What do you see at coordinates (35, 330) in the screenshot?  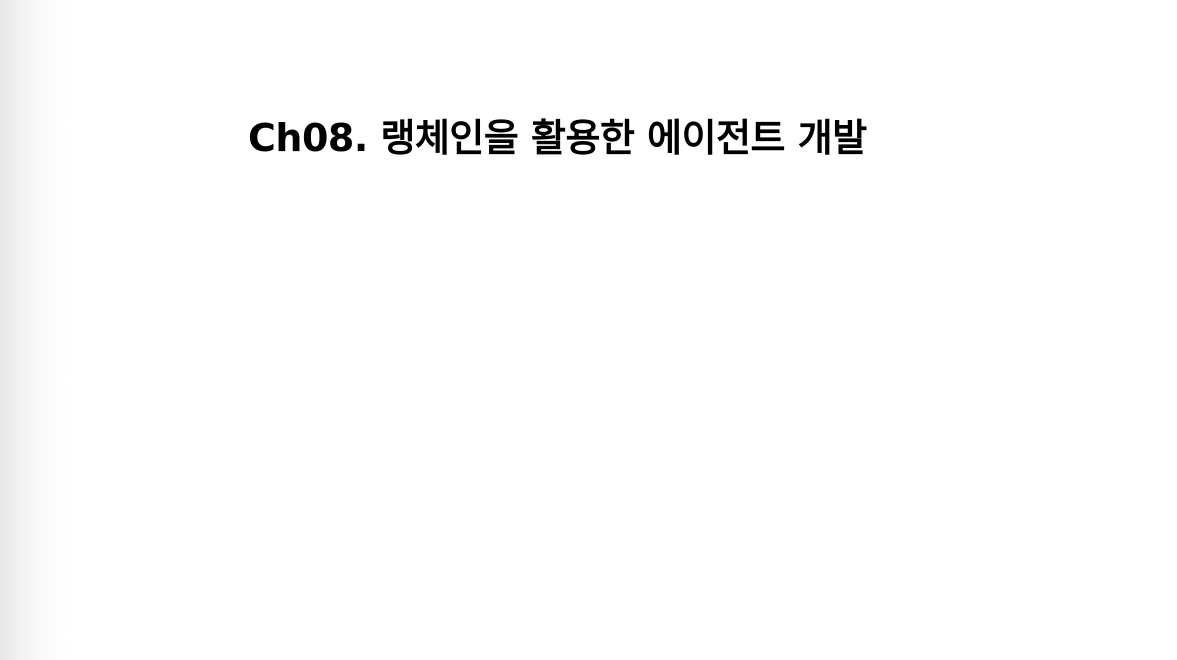 I see `page-edge-shadow` at bounding box center [35, 330].